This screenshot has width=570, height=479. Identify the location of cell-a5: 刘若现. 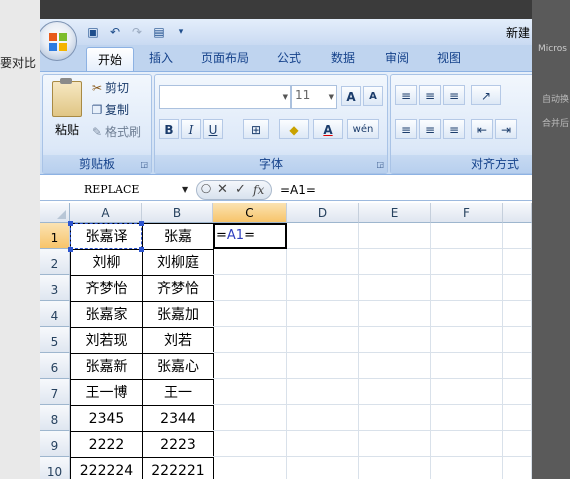
(106, 340).